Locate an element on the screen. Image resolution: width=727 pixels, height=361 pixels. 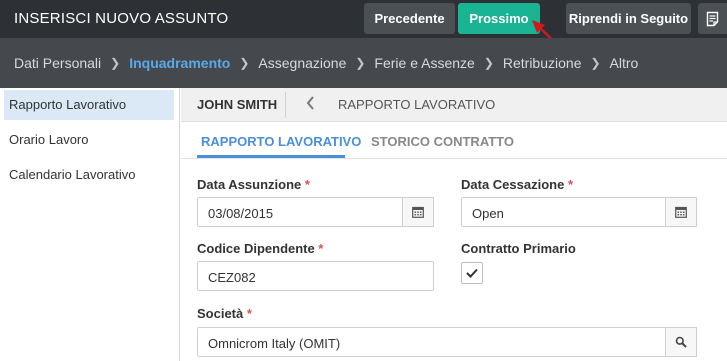
employee-code-label: Codice Dipendente * is located at coordinates (260, 248).